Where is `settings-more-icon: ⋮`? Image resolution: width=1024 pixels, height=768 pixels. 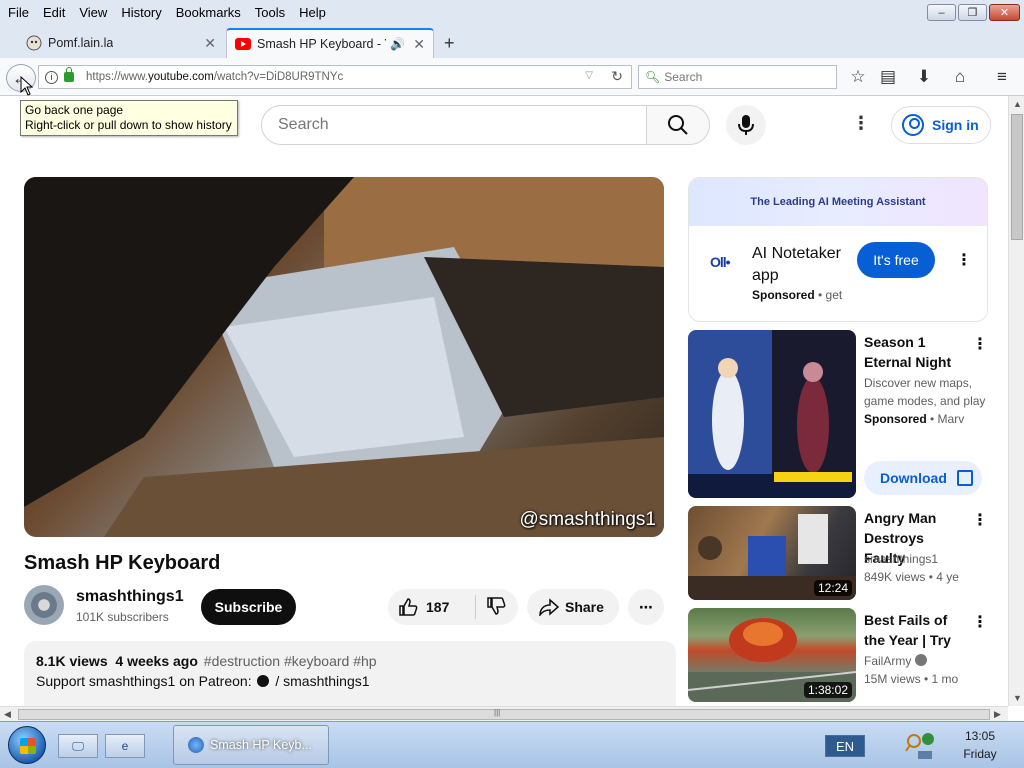 settings-more-icon: ⋮ is located at coordinates (861, 123).